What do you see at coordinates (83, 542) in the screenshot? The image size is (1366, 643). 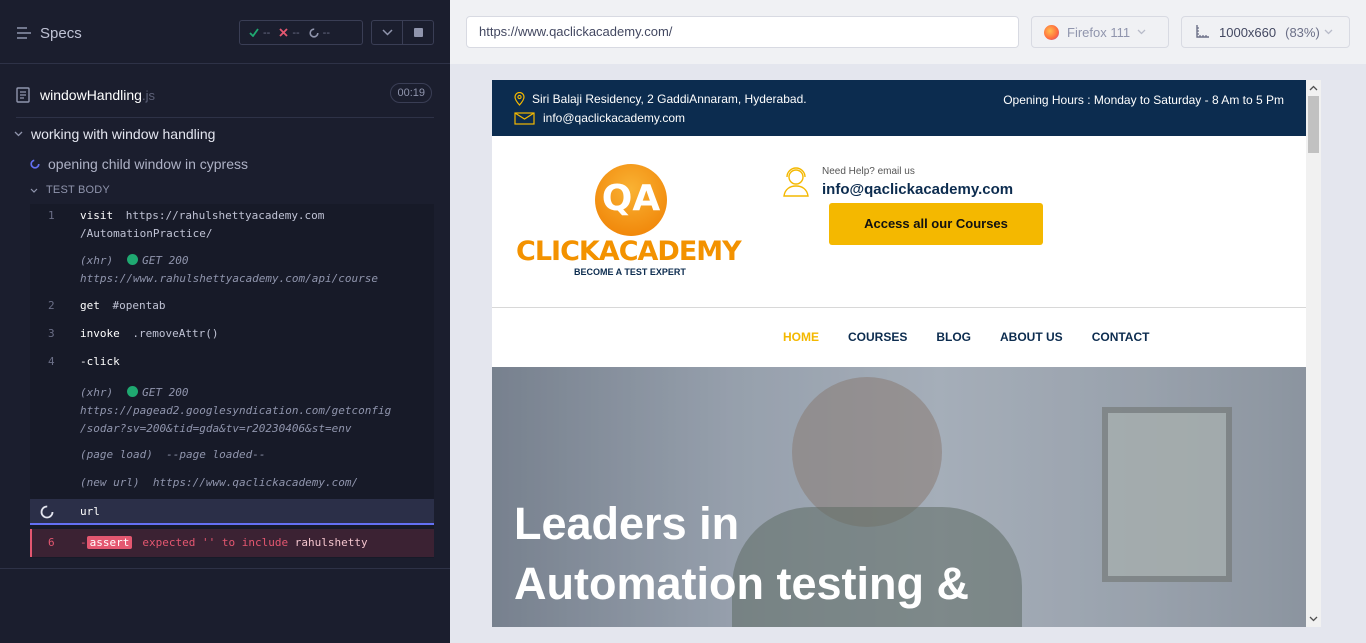 I see `assert-prefix: -` at bounding box center [83, 542].